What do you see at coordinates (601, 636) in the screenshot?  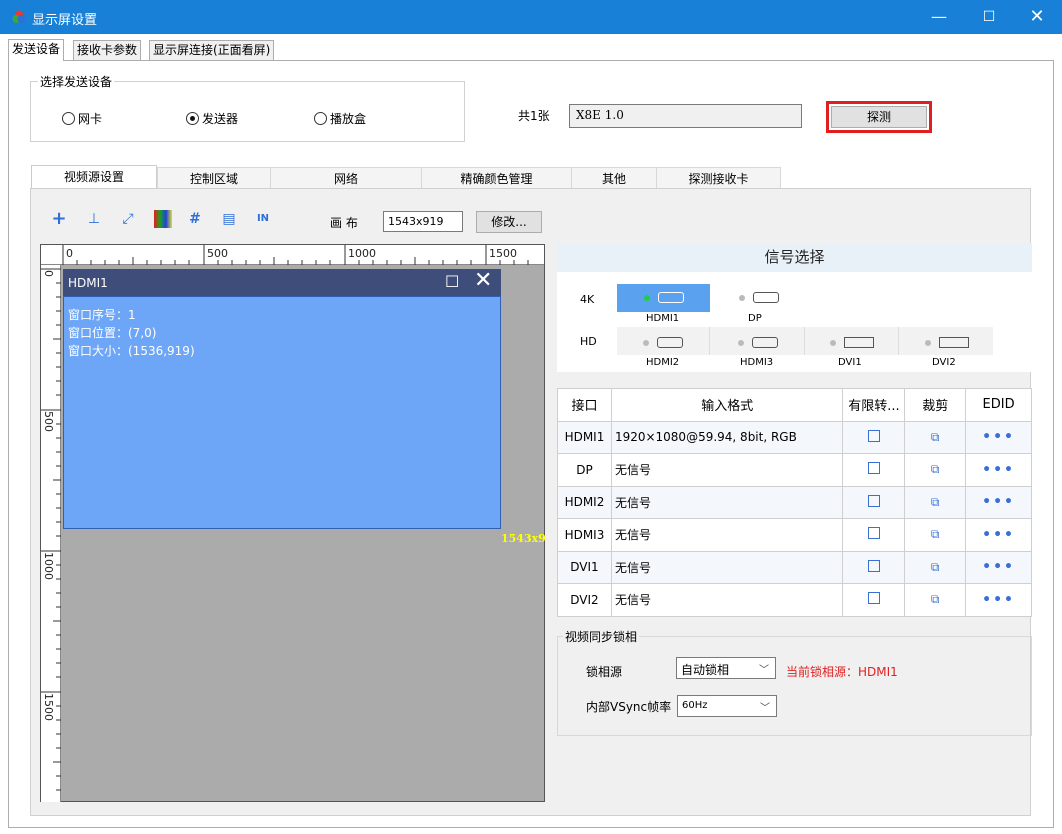 I see `sync-group-title: 视频同步锁相` at bounding box center [601, 636].